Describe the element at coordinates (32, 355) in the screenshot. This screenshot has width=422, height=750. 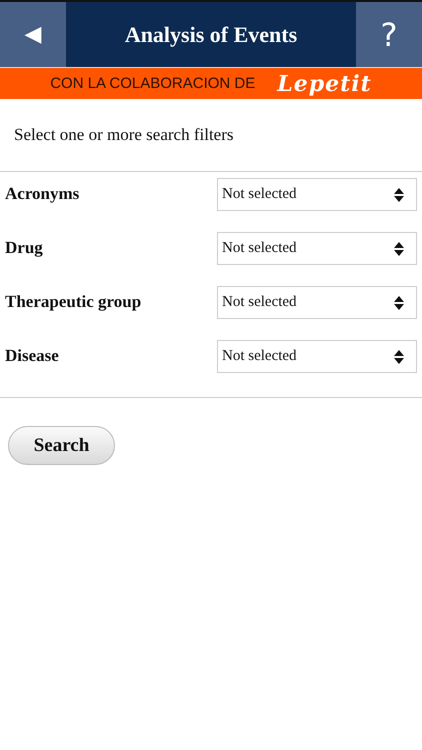
I see `filter-label: Disease` at that location.